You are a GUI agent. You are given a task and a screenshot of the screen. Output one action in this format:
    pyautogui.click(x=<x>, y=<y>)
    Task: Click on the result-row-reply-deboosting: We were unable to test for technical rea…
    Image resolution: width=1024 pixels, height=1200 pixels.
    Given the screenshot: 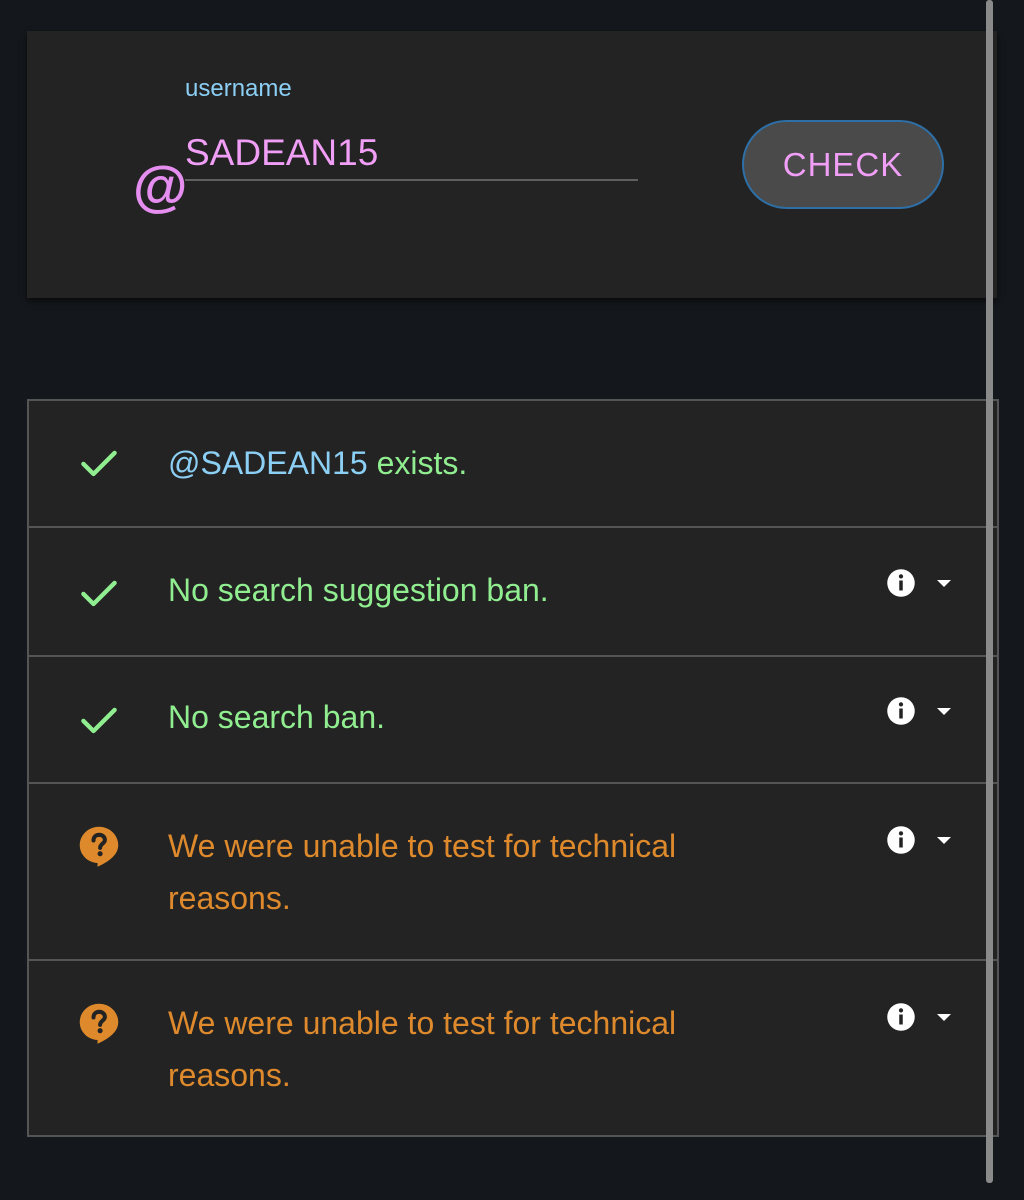 What is the action you would take?
    pyautogui.click(x=513, y=1047)
    